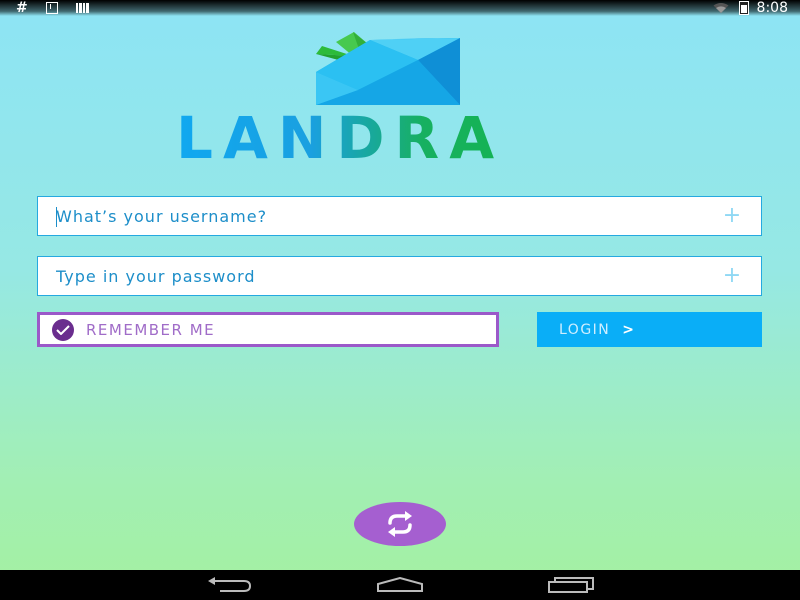 This screenshot has width=800, height=600. I want to click on status-time: 8:08, so click(772, 8).